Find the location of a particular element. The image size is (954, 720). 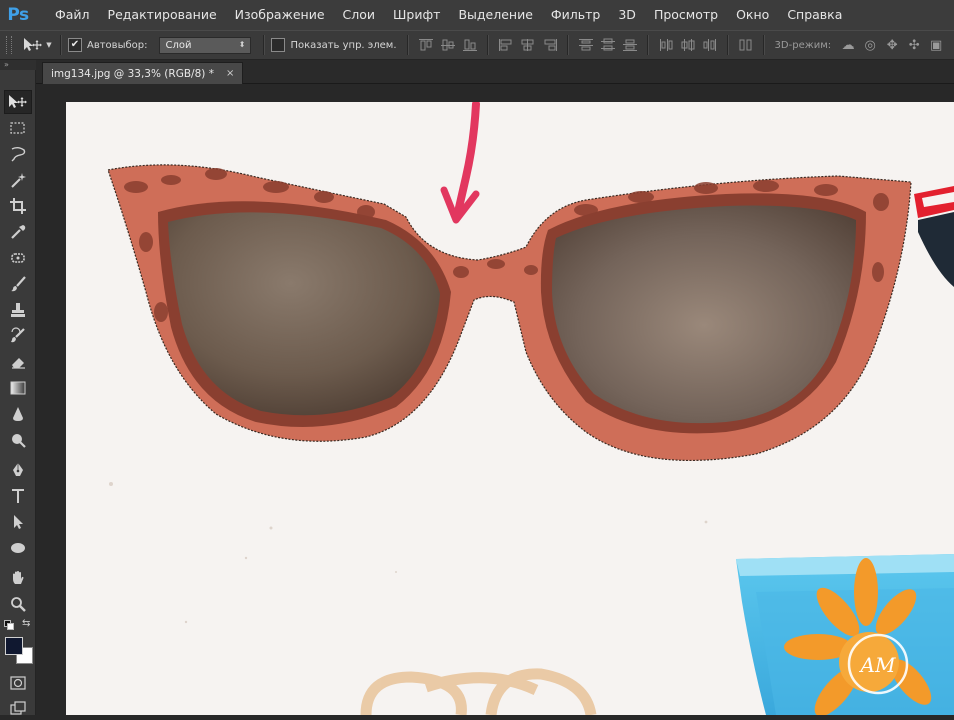

distribute-left-icon is located at coordinates (666, 45).